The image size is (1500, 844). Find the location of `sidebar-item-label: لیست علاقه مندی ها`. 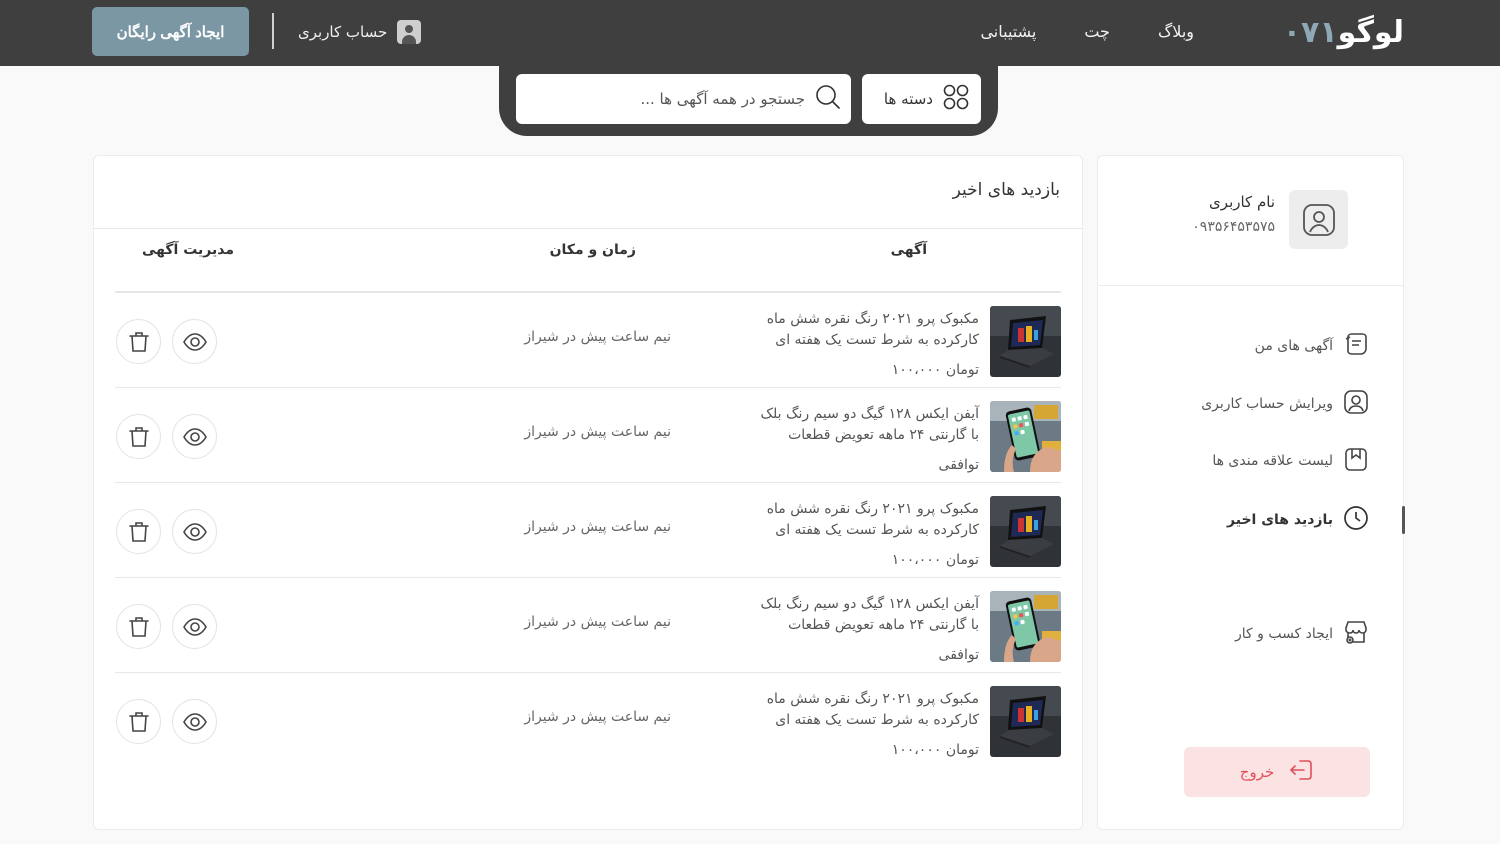

sidebar-item-label: لیست علاقه مندی ها is located at coordinates (1272, 461).